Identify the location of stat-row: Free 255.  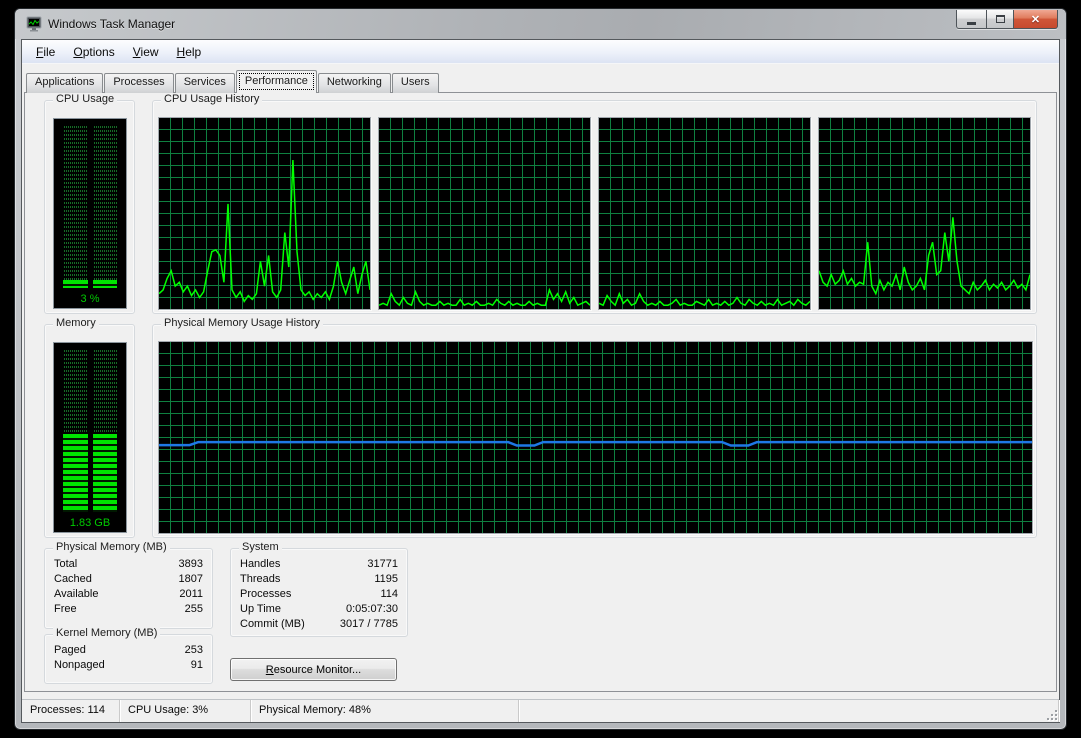
(128, 609).